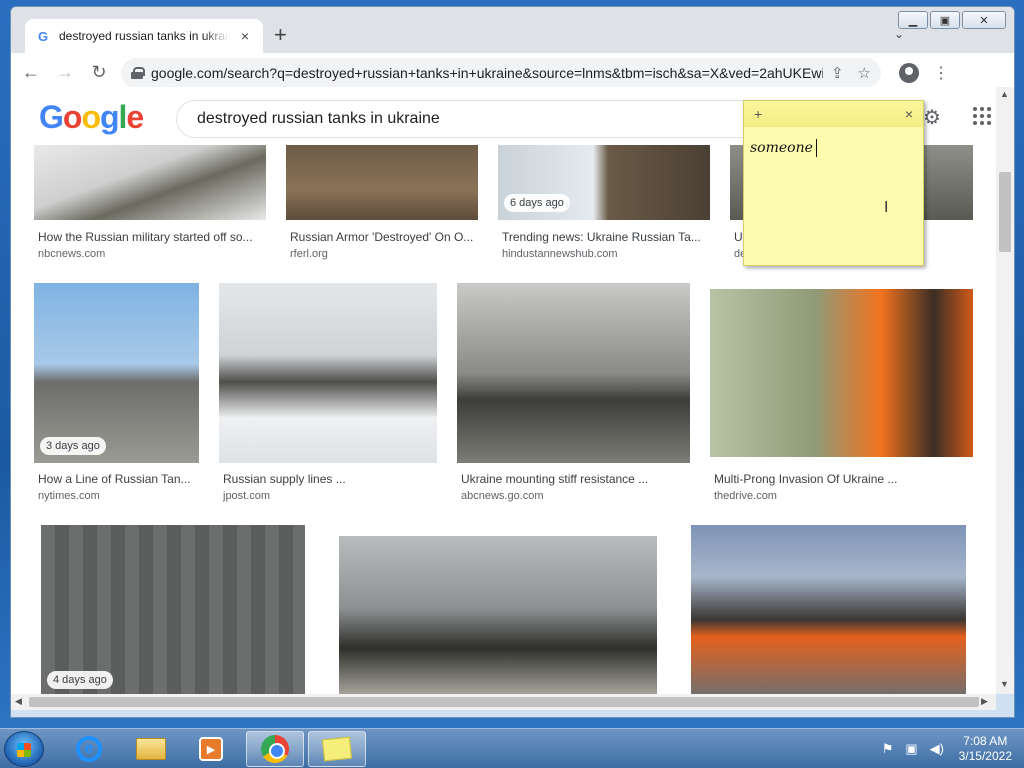 The width and height of the screenshot is (1024, 768). What do you see at coordinates (985, 741) in the screenshot?
I see `clock-time: 7:08 AM` at bounding box center [985, 741].